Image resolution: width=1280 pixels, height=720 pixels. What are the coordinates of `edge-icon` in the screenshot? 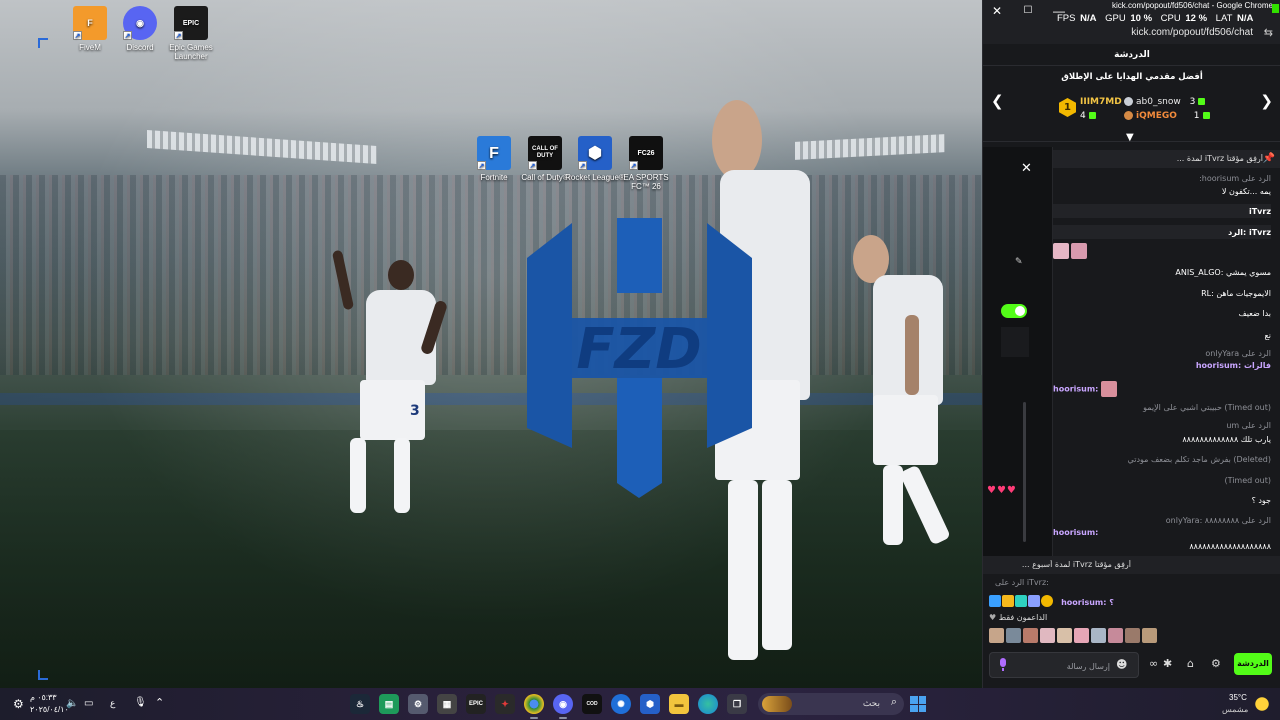 It's located at (708, 704).